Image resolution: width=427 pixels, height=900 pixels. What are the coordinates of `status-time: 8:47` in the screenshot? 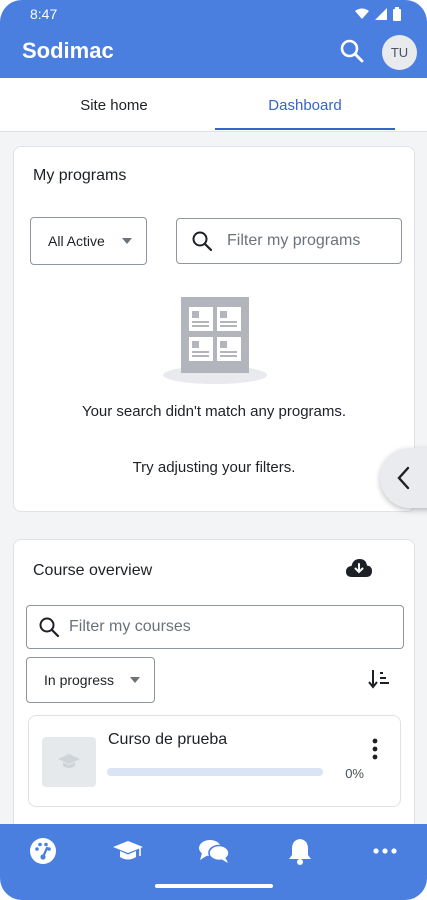 It's located at (44, 14).